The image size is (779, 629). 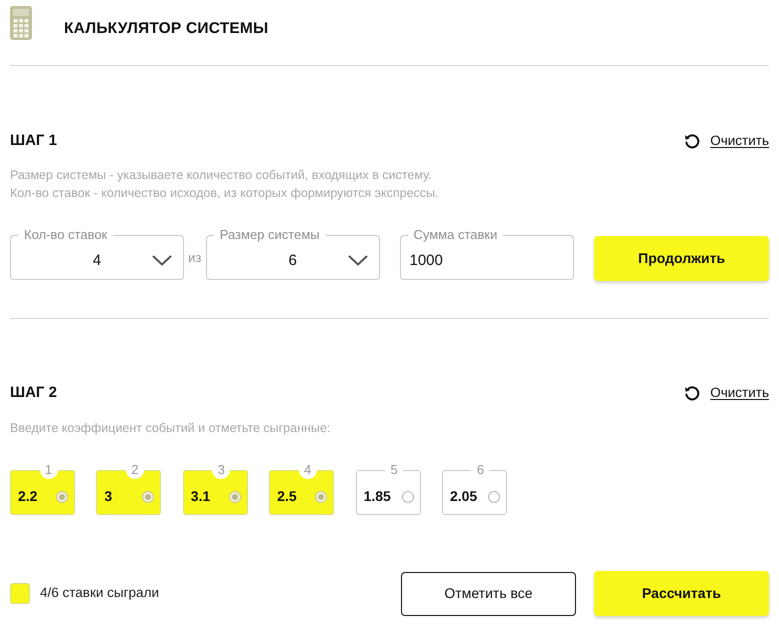 I want to click on odds-value: 3, so click(x=108, y=496).